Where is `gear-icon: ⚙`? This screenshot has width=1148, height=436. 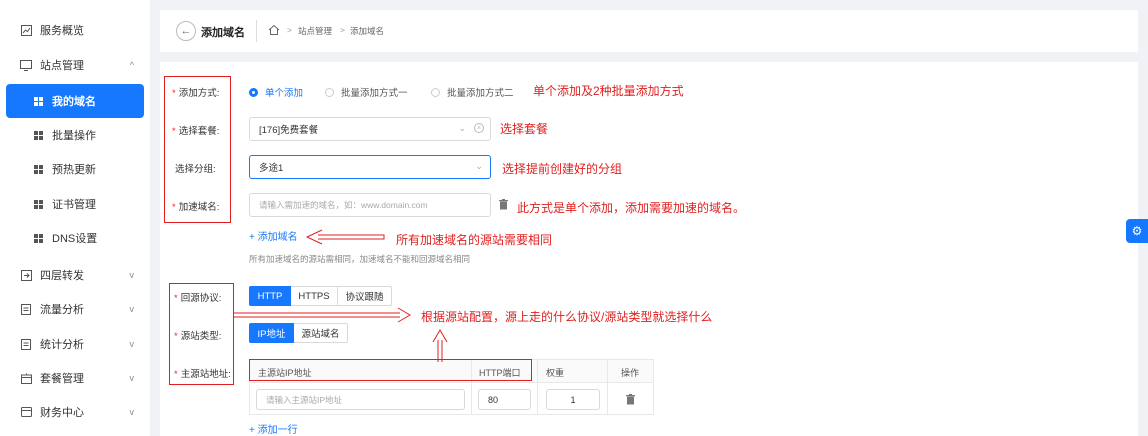 gear-icon: ⚙ is located at coordinates (1137, 231).